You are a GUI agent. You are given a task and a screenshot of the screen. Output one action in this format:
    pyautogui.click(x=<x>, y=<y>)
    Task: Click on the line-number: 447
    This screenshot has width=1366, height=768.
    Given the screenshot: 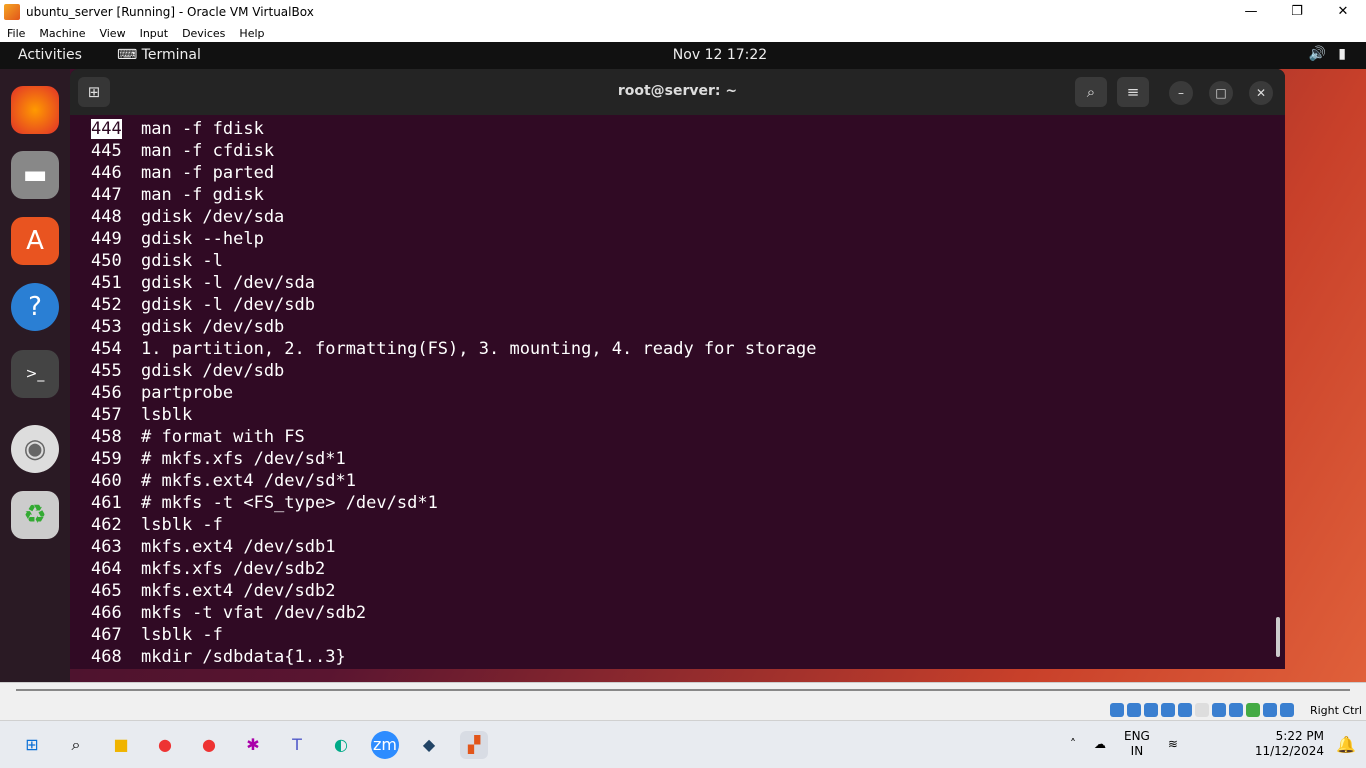 What is the action you would take?
    pyautogui.click(x=116, y=195)
    